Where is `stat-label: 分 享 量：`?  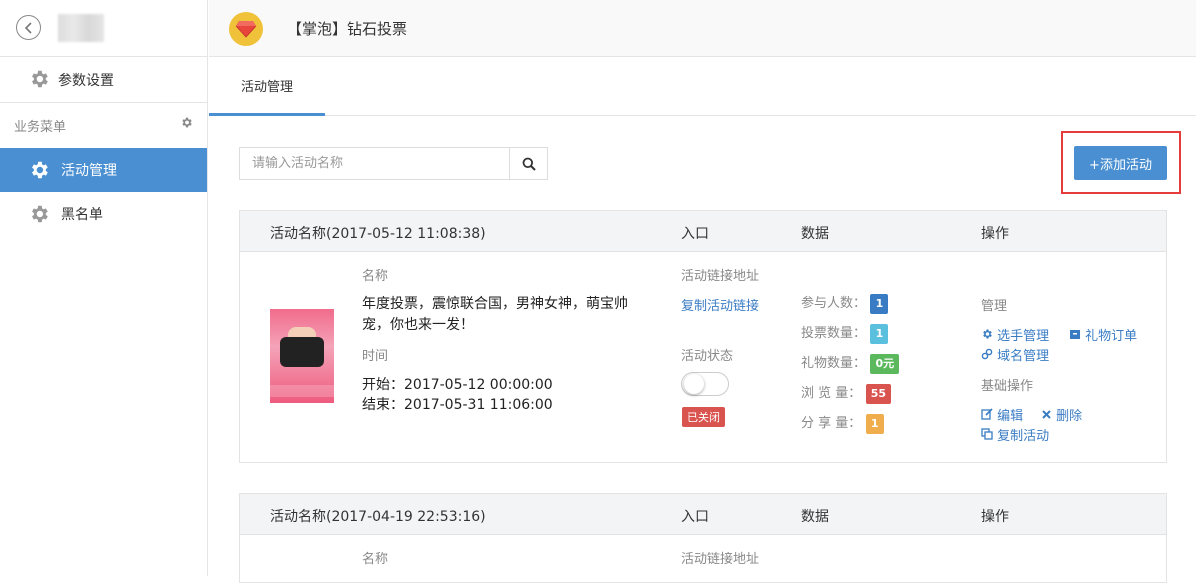
stat-label: 分 享 量： is located at coordinates (831, 423).